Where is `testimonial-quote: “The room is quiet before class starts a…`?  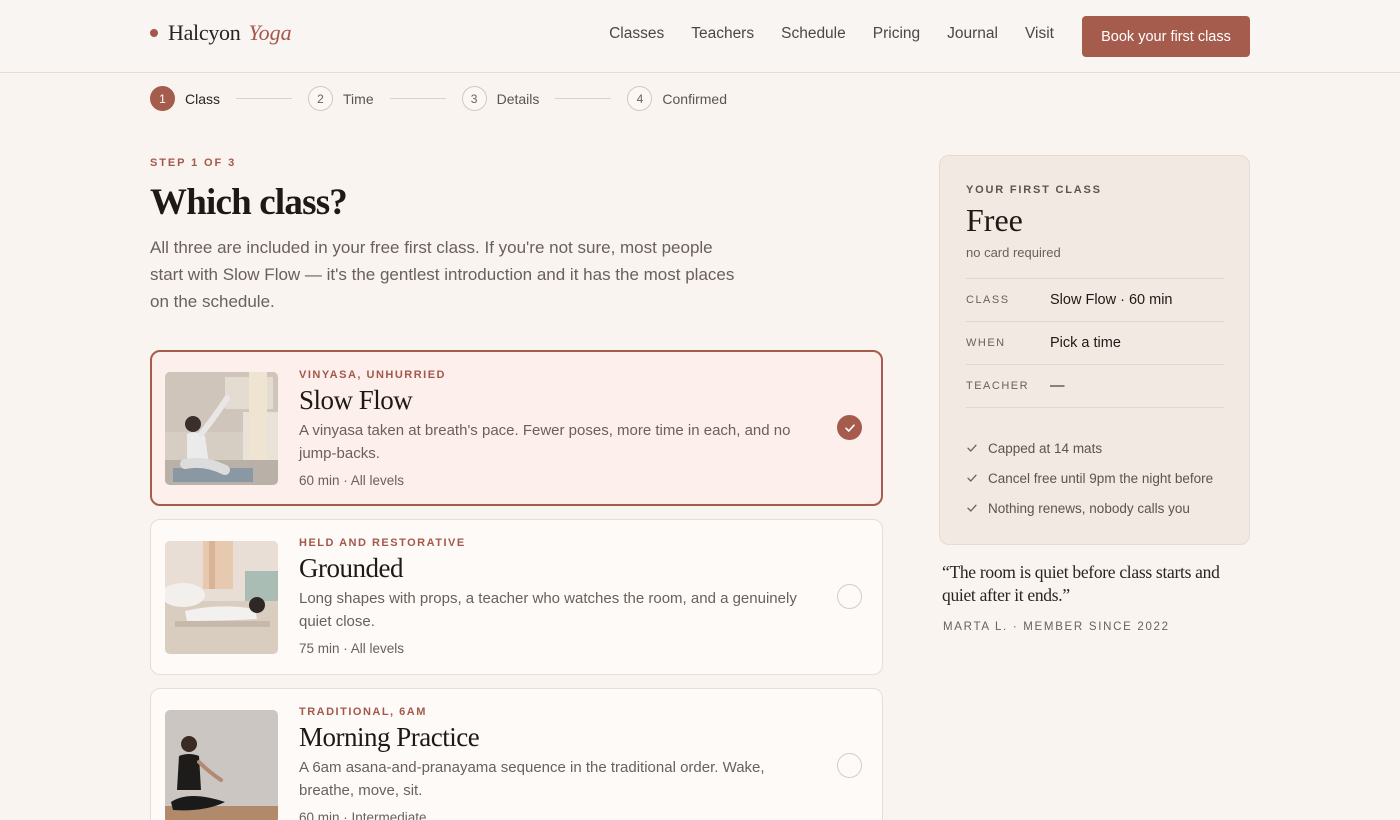
testimonial-quote: “The room is quiet before class starts a… is located at coordinates (1081, 583).